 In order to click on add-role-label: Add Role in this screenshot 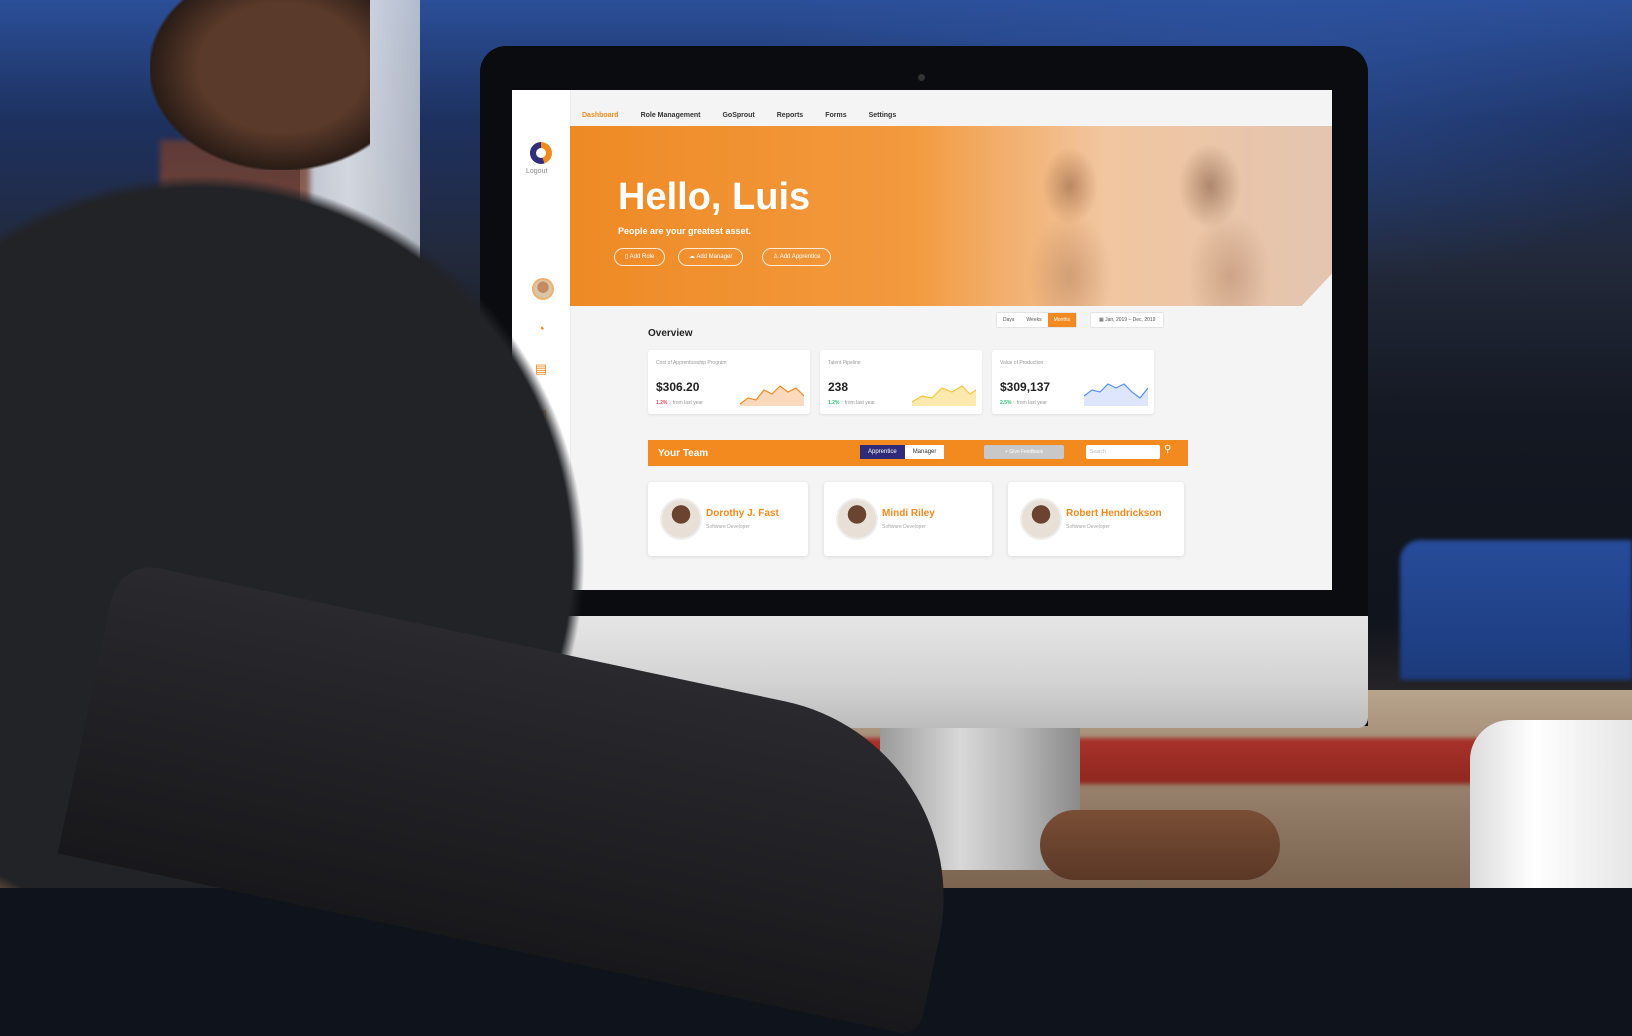, I will do `click(642, 257)`.